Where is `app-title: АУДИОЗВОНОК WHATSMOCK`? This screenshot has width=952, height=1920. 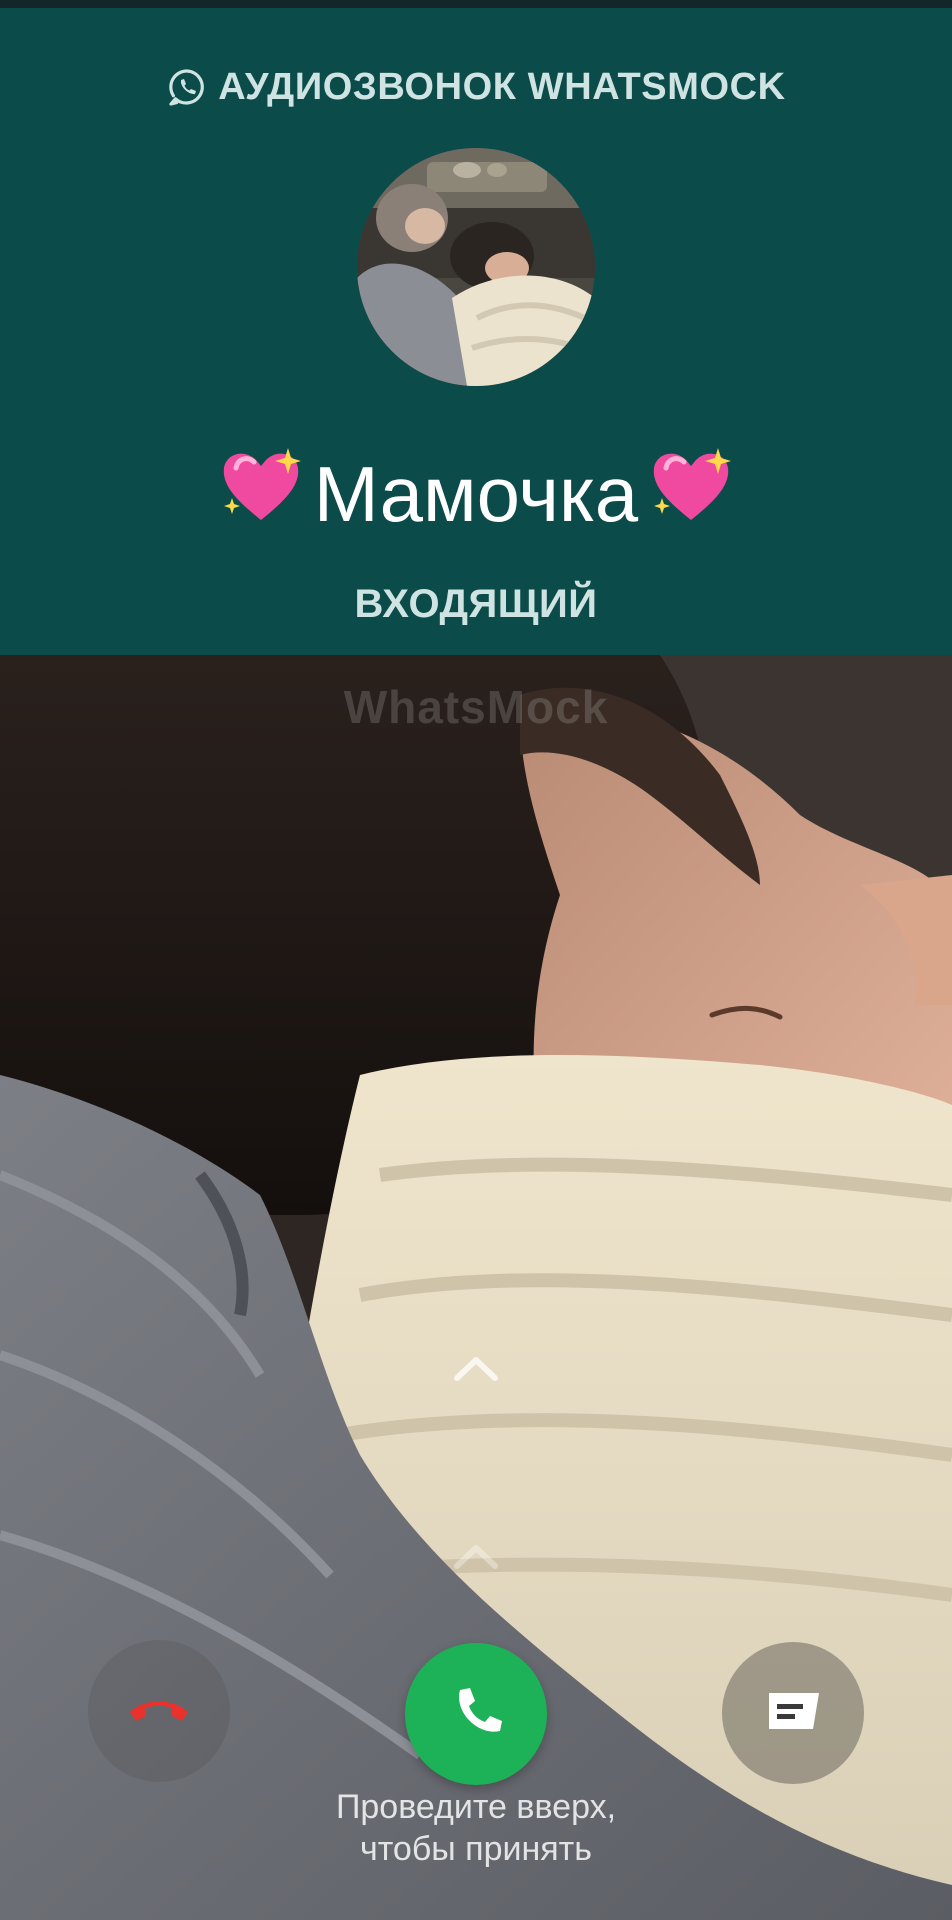
app-title: АУДИОЗВОНОК WHATSMOCK is located at coordinates (476, 87).